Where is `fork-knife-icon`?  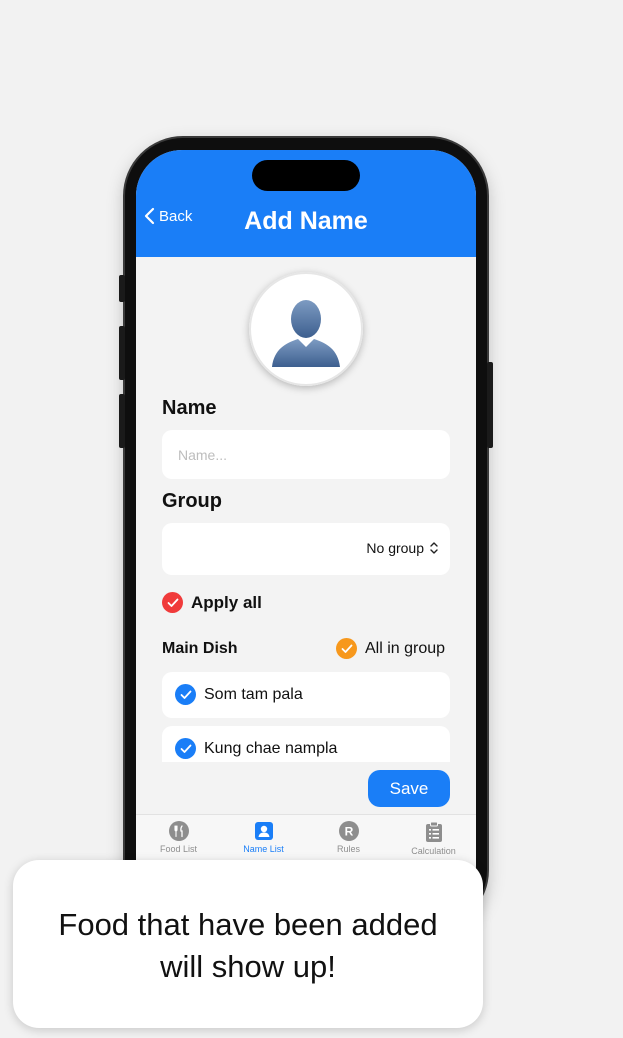 fork-knife-icon is located at coordinates (178, 831).